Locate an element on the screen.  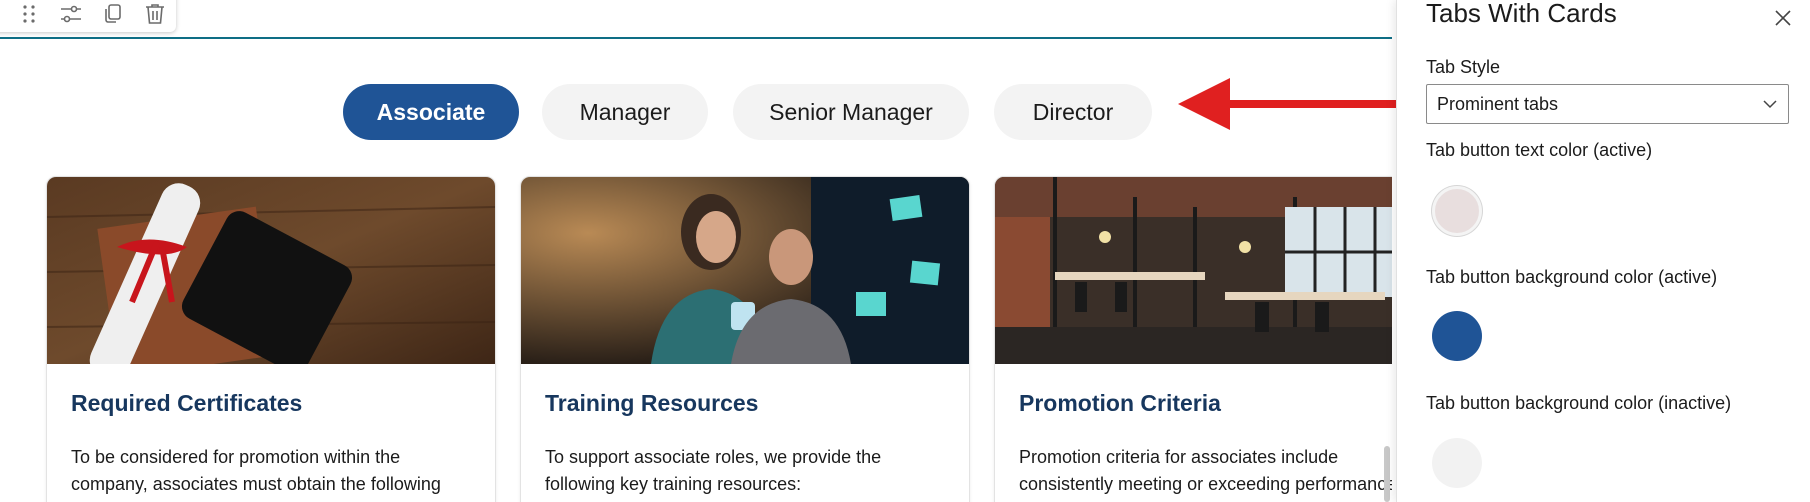
bg-color-active-label: Tab button background color (active) is located at coordinates (1572, 277).